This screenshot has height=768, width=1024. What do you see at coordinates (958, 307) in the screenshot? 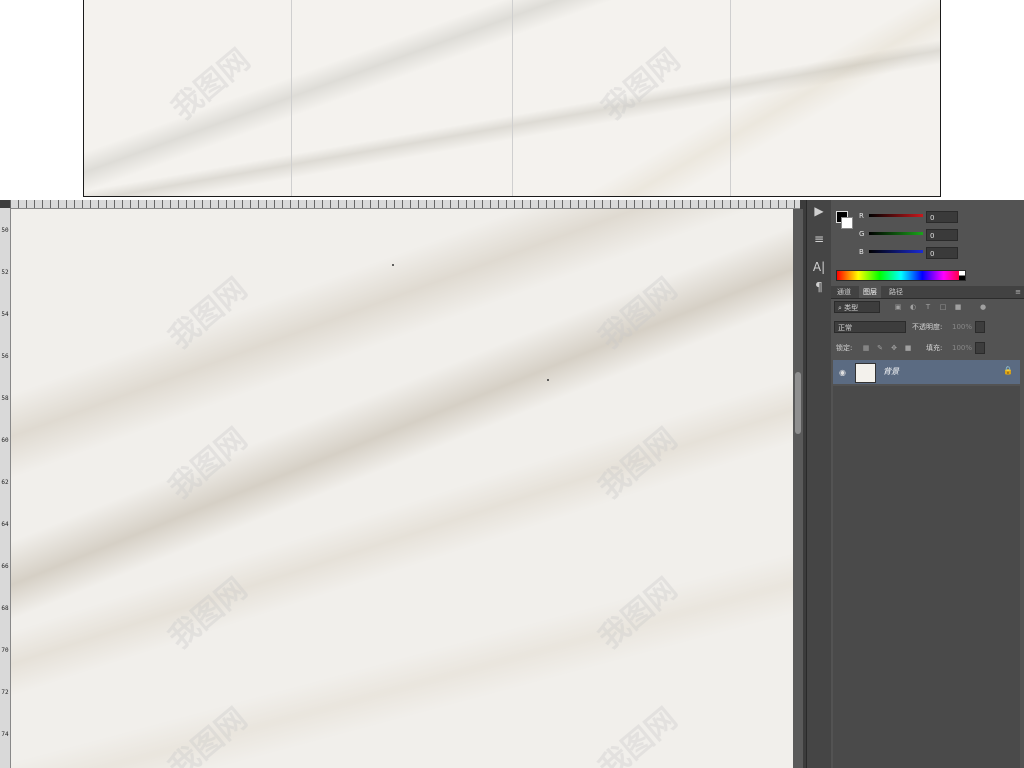
I see `smart-object-filter-icon: ■` at bounding box center [958, 307].